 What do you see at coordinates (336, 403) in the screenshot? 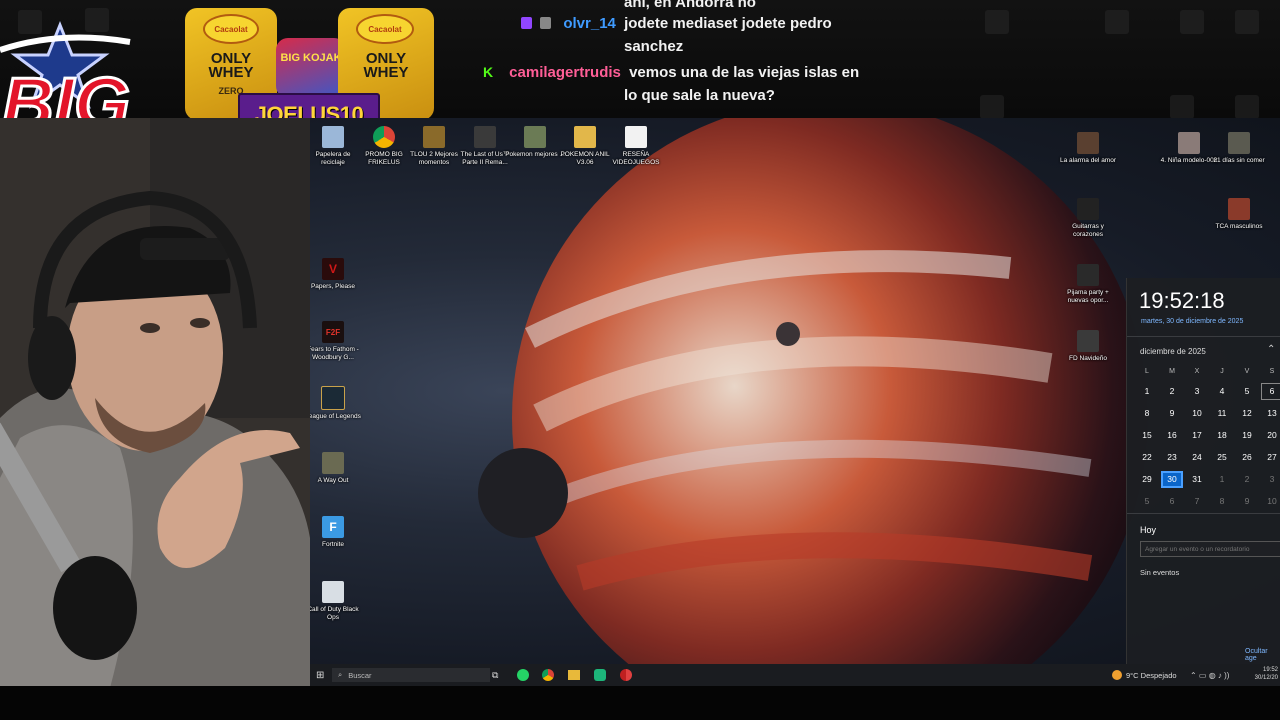
I see `desktop-icon-league: League of Legends` at bounding box center [336, 403].